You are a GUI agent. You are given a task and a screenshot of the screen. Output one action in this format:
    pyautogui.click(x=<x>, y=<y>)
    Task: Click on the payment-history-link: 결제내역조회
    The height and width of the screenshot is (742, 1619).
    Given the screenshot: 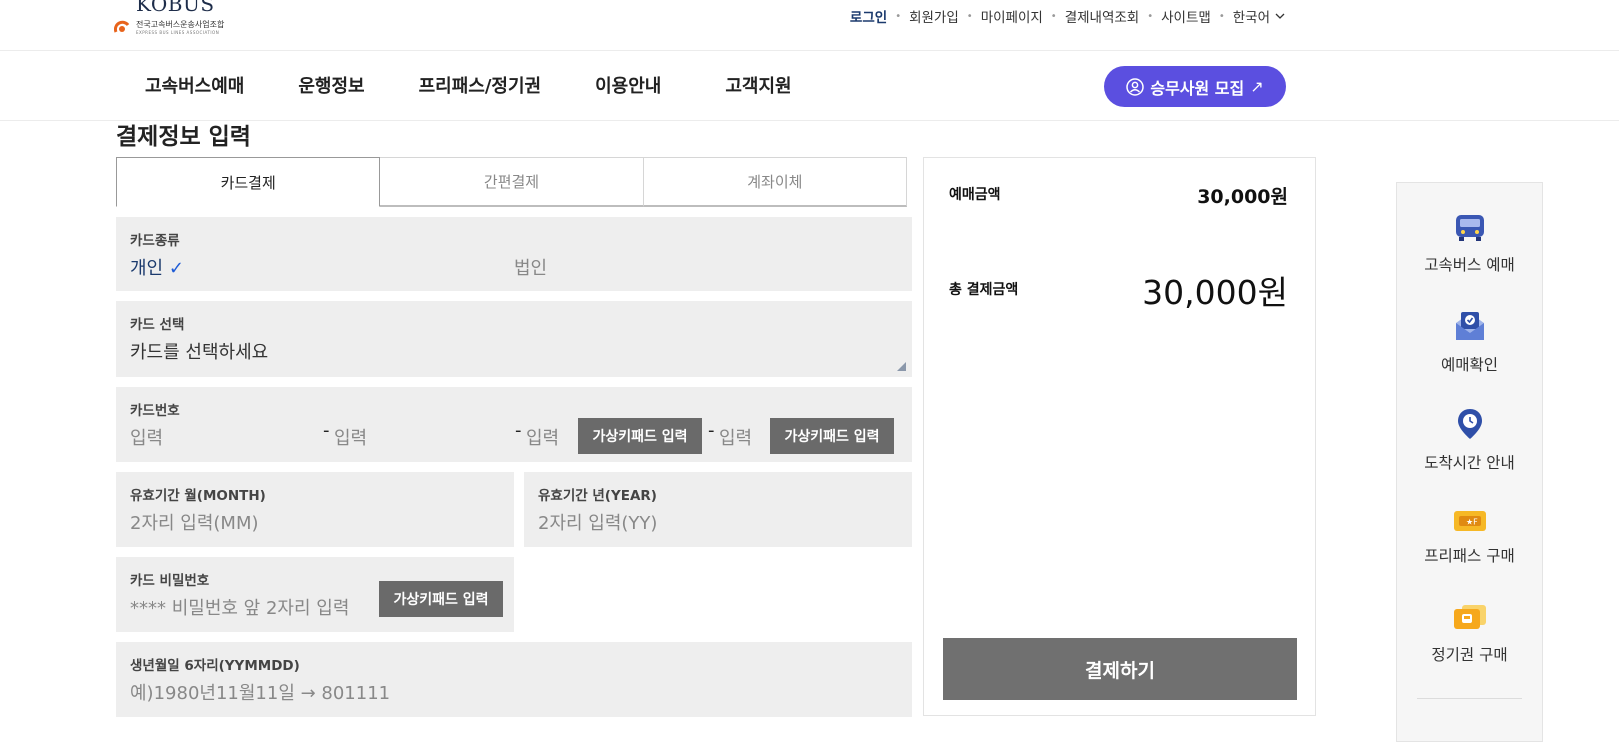 What is the action you would take?
    pyautogui.click(x=1102, y=16)
    